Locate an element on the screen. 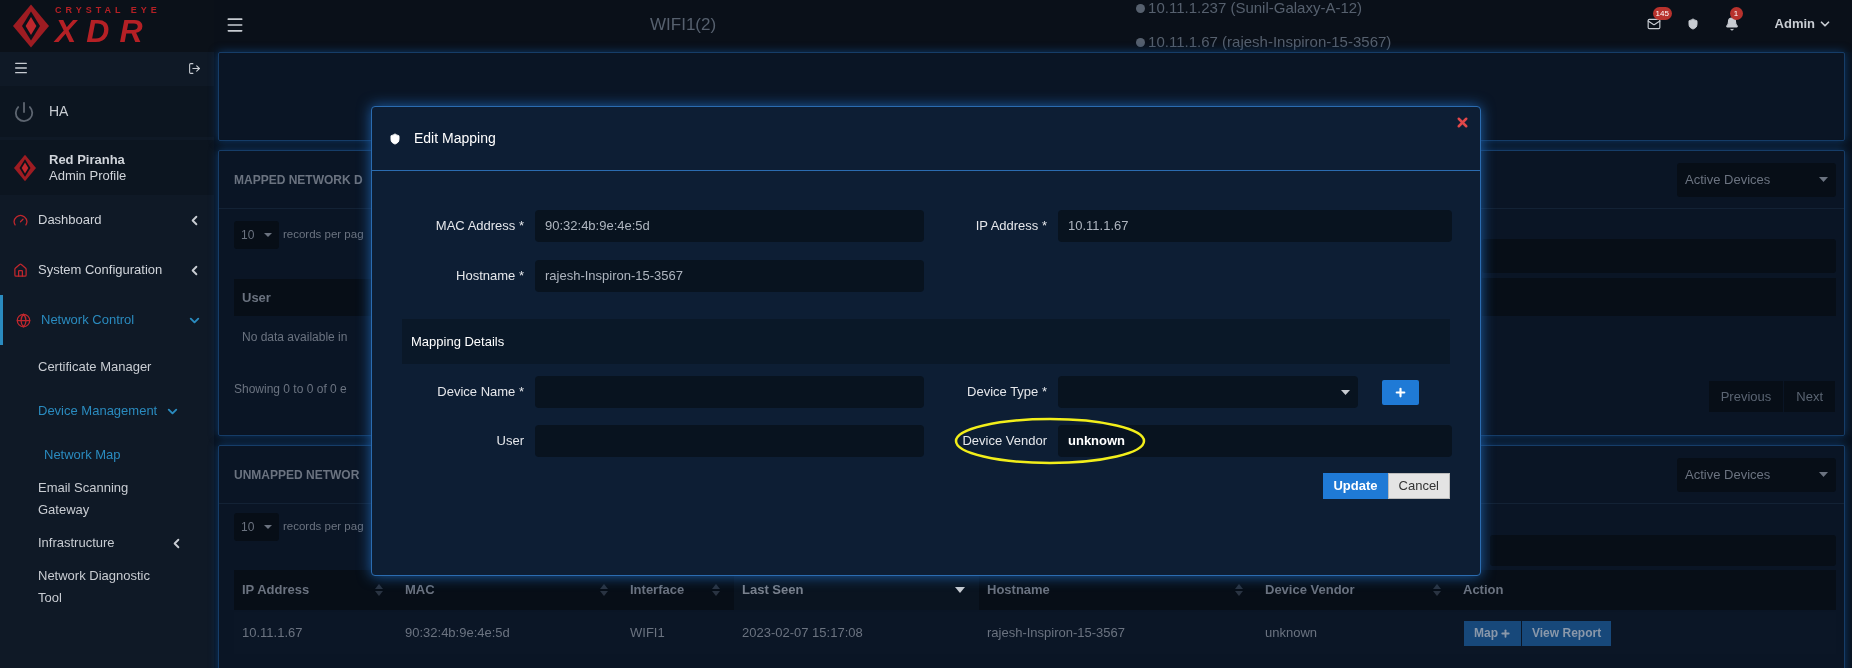  input-field: rajesh-Inspiron-15-3567 is located at coordinates (729, 276).